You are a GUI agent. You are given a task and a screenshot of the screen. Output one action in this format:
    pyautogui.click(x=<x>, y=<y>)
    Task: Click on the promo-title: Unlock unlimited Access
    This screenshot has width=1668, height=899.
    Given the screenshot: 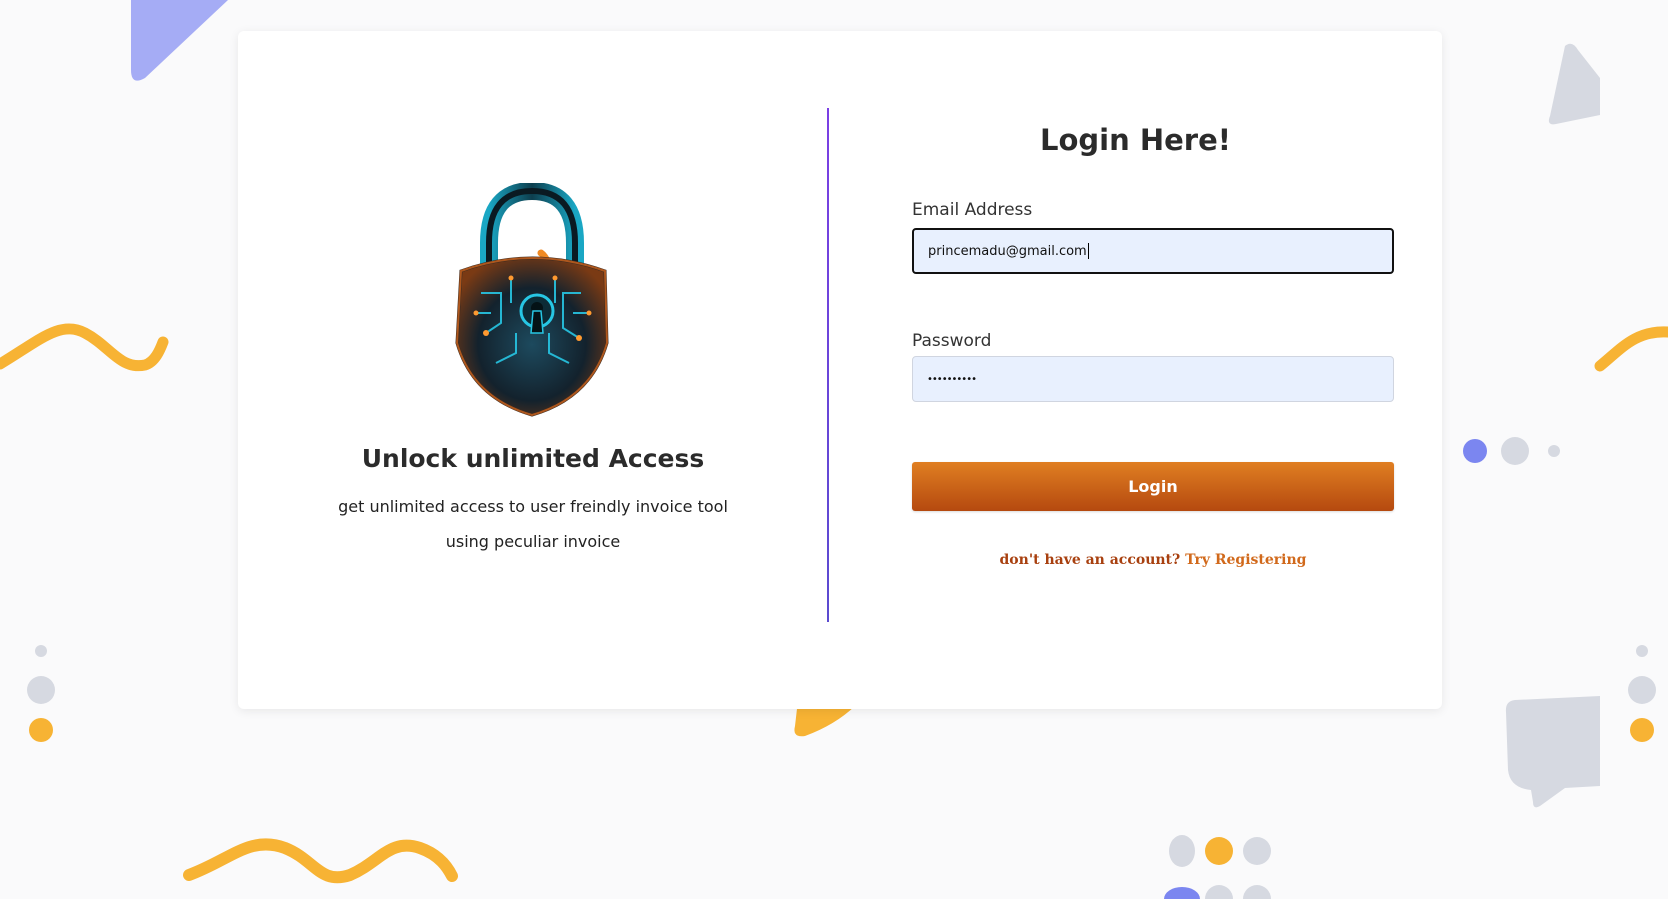 What is the action you would take?
    pyautogui.click(x=533, y=458)
    